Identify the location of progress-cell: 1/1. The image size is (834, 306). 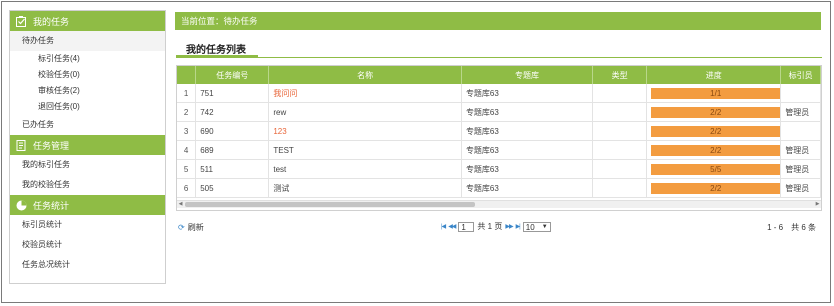
(714, 93).